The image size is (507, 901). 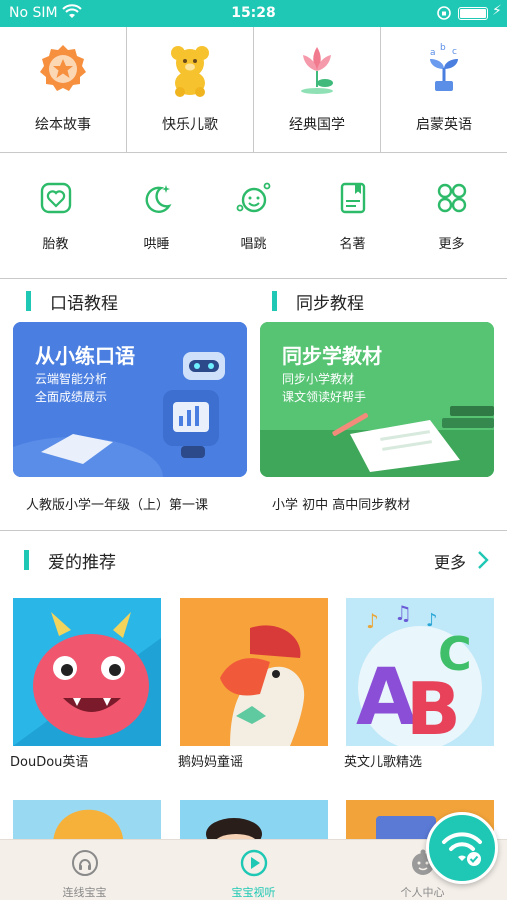 I want to click on clock: 15:28, so click(x=253, y=13).